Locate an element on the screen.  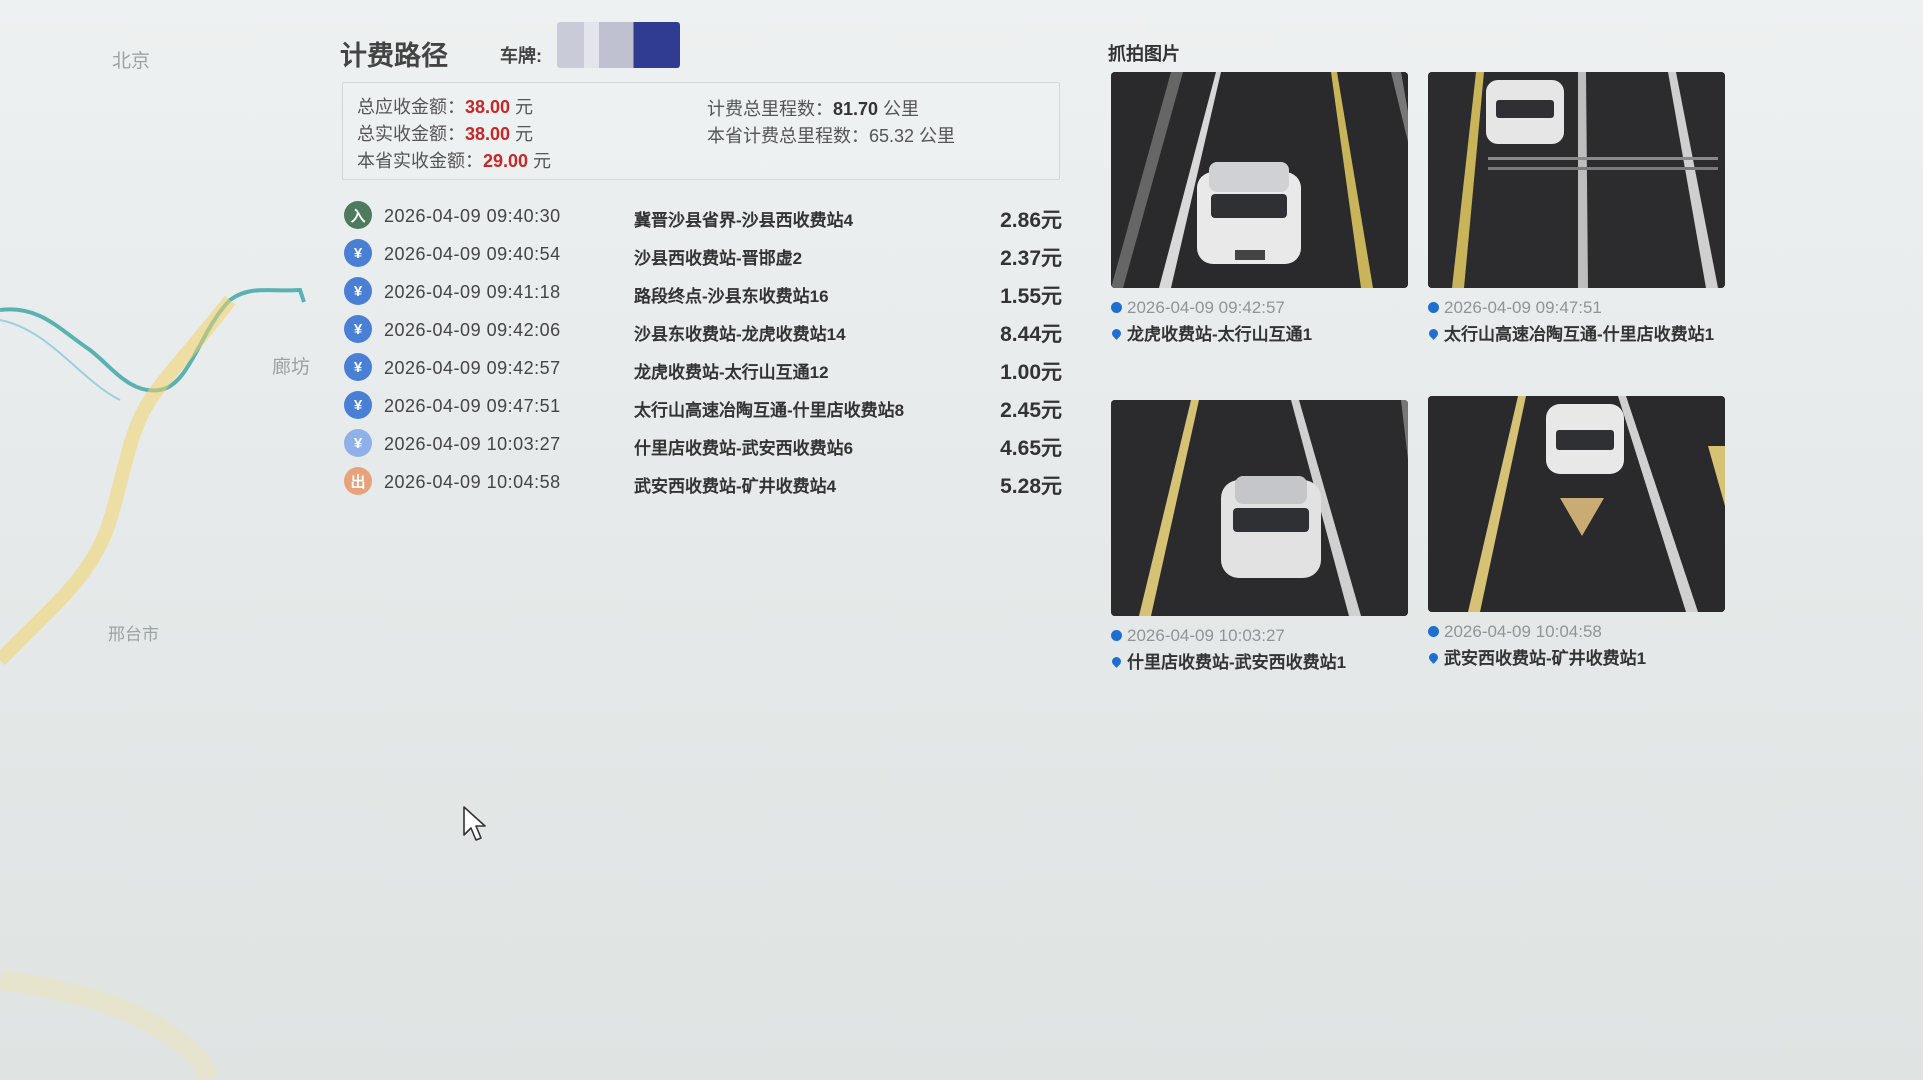
map-label-beijing: 北京 is located at coordinates (131, 61).